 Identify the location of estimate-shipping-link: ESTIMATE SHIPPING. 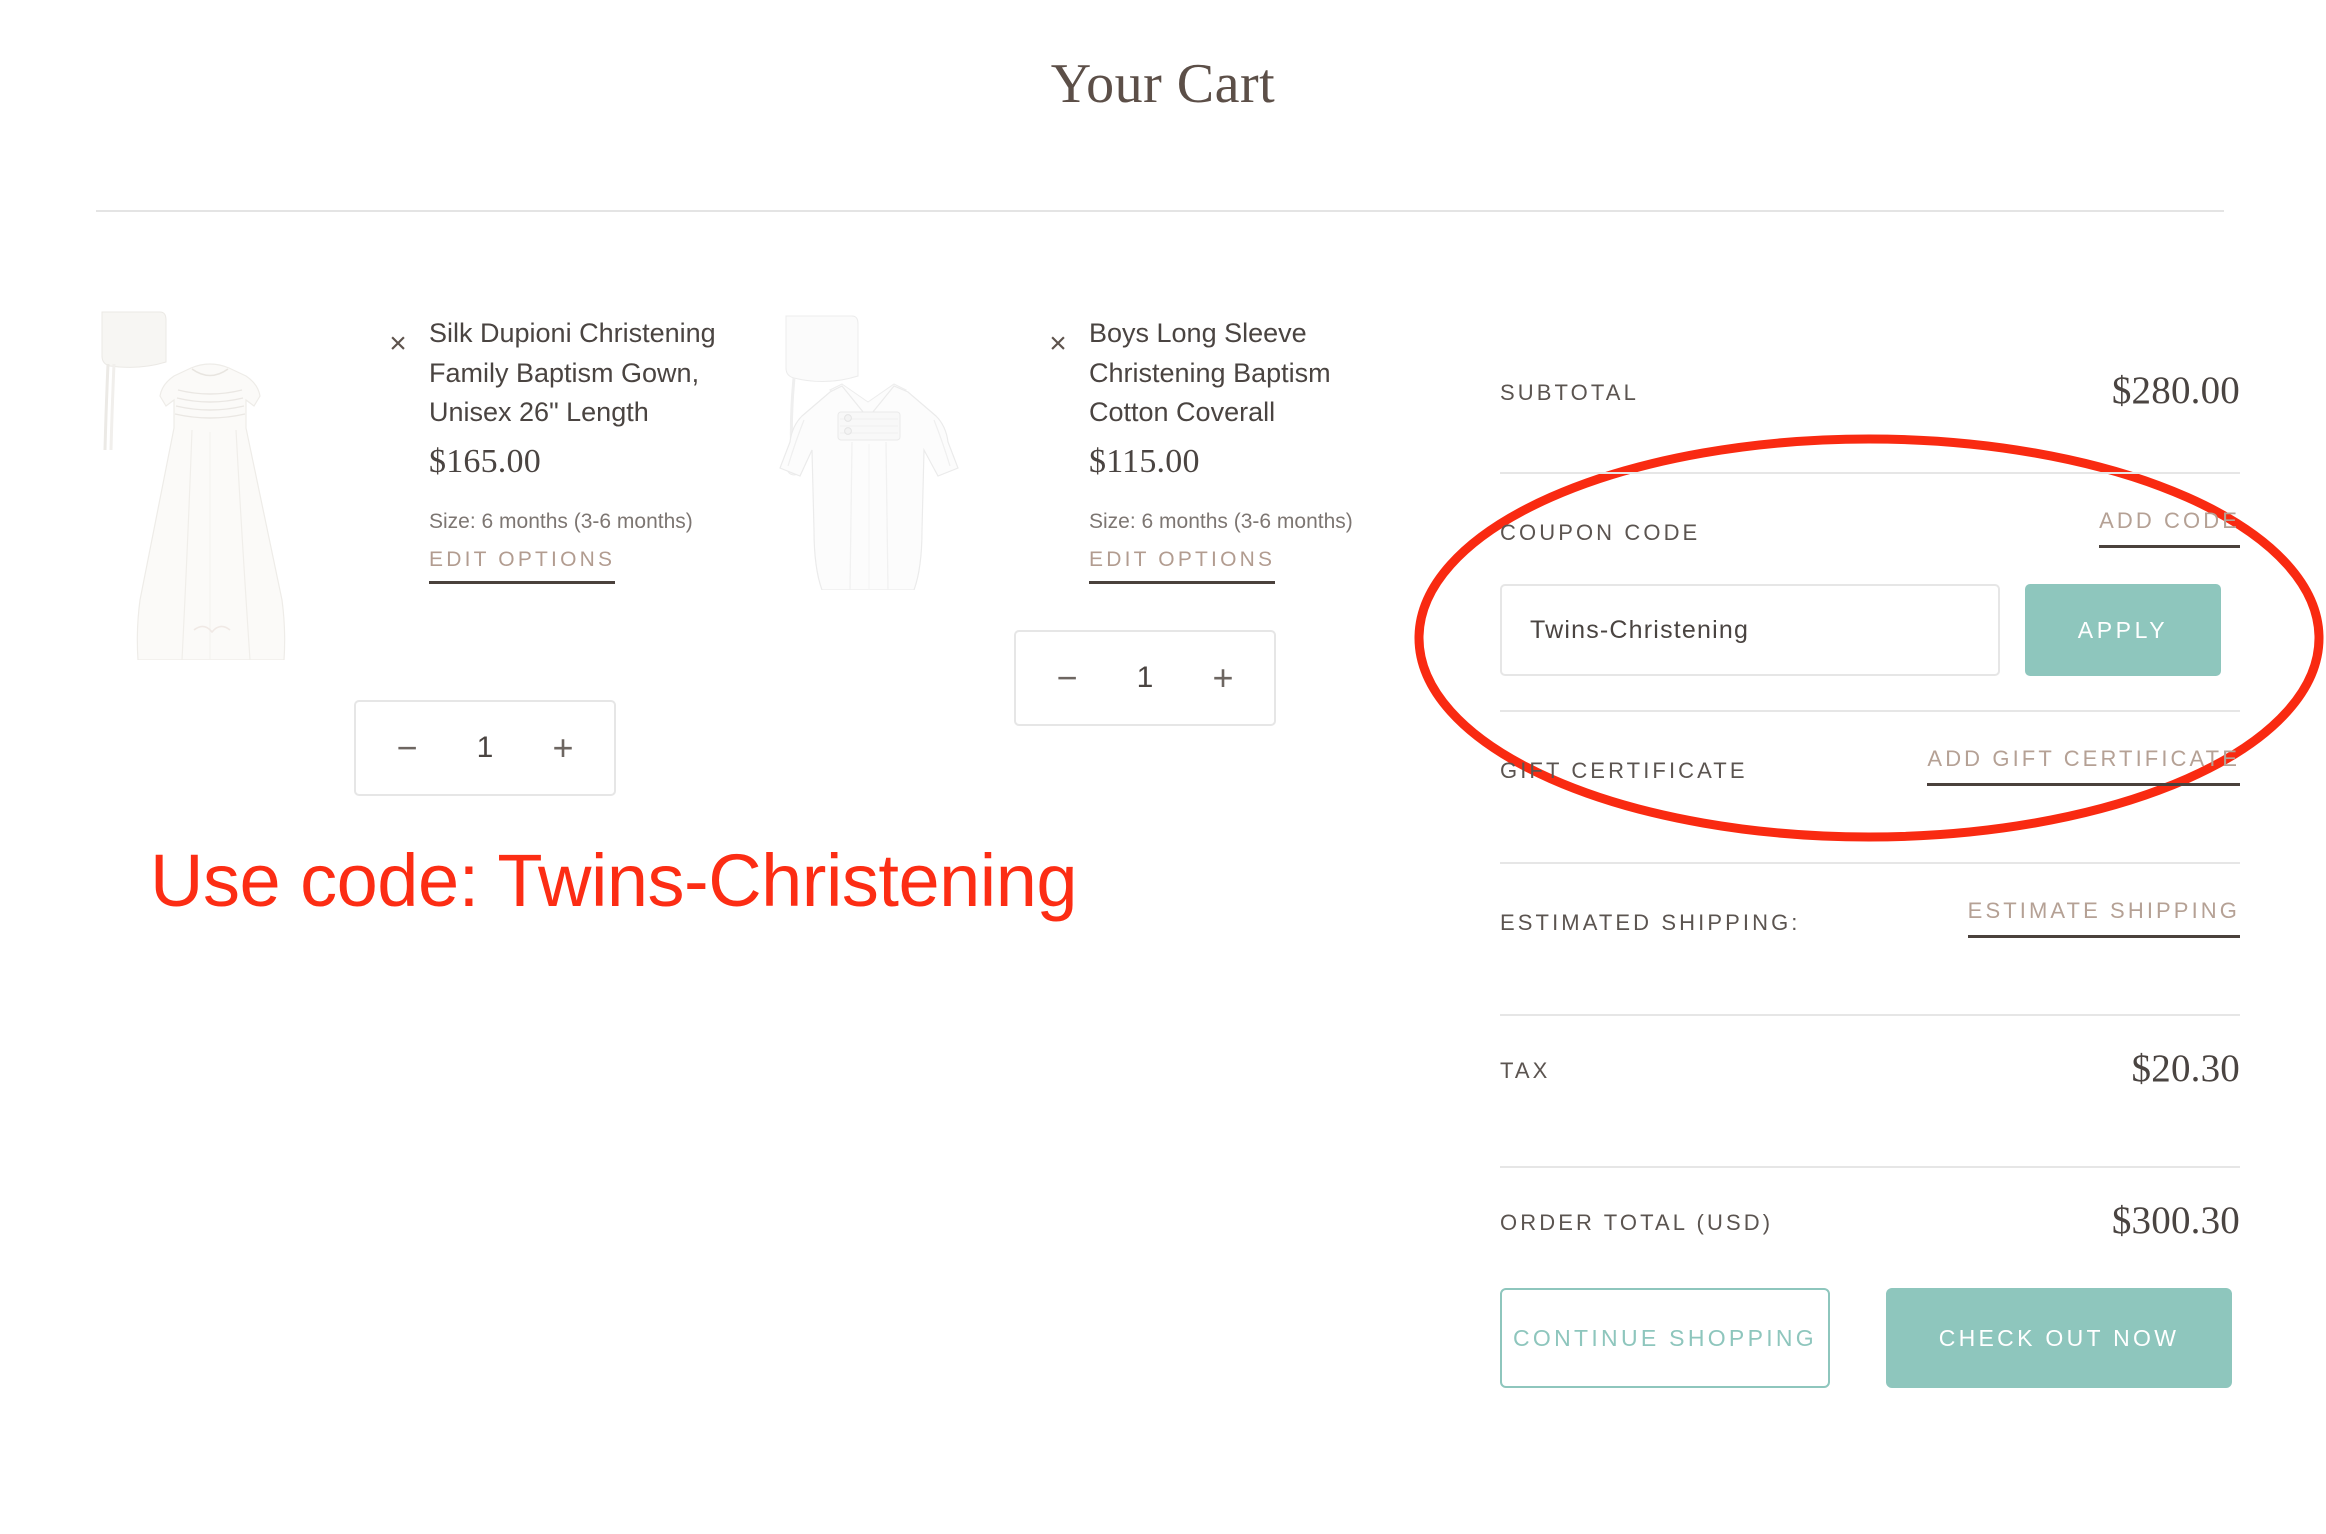
(2103, 918).